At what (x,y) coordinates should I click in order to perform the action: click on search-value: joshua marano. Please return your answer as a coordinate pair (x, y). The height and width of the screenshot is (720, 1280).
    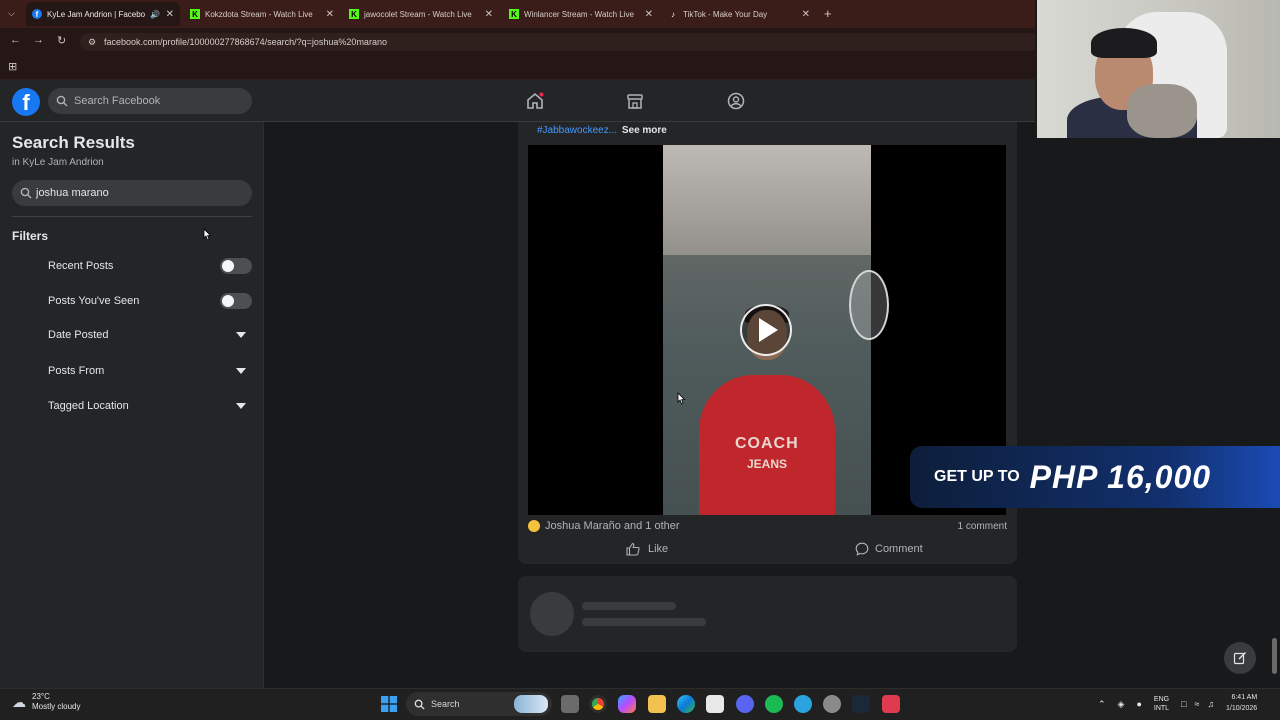
    Looking at the image, I should click on (72, 193).